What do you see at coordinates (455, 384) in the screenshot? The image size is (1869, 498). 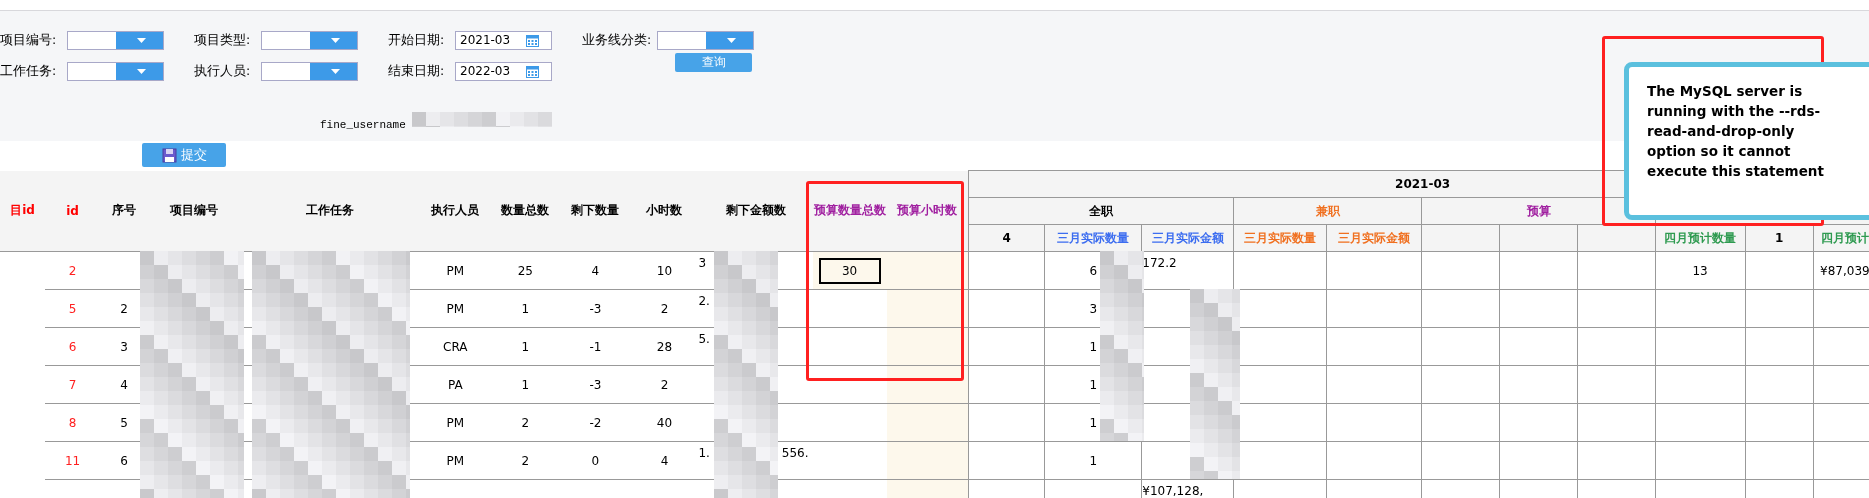 I see `table-cell: PA` at bounding box center [455, 384].